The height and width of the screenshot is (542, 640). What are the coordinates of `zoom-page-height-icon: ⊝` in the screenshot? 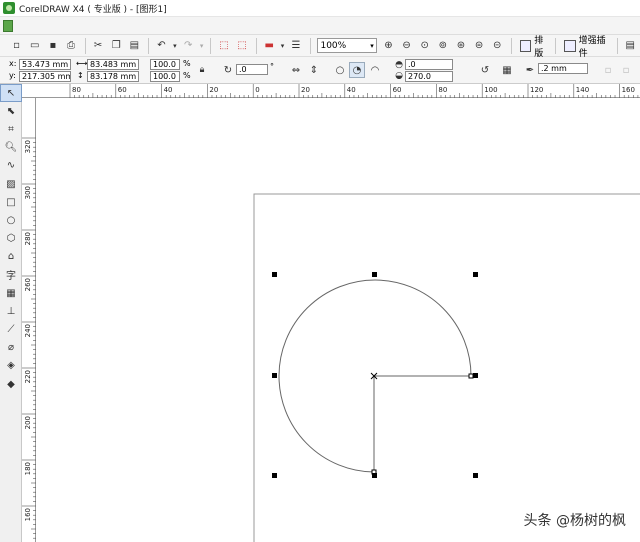 It's located at (497, 46).